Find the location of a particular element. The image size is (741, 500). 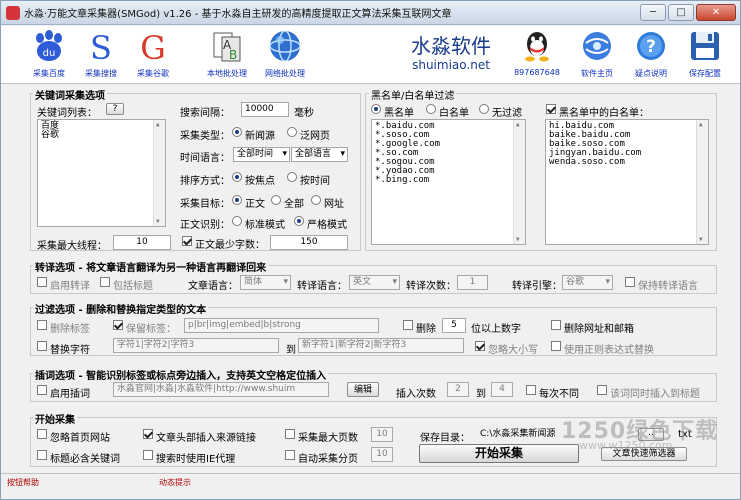

title-keyword-checkbox is located at coordinates (42, 455).